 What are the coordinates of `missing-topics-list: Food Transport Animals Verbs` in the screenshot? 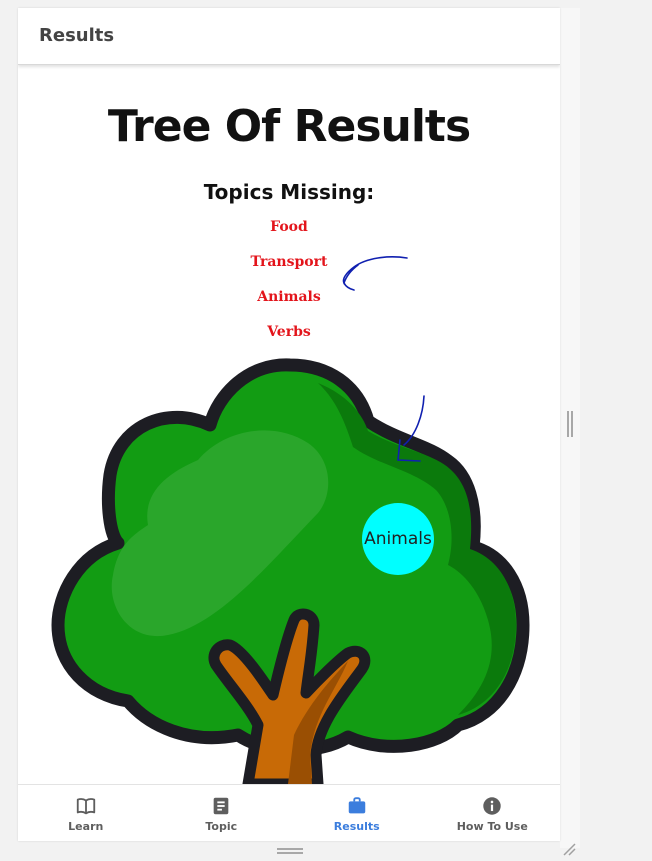 It's located at (289, 289).